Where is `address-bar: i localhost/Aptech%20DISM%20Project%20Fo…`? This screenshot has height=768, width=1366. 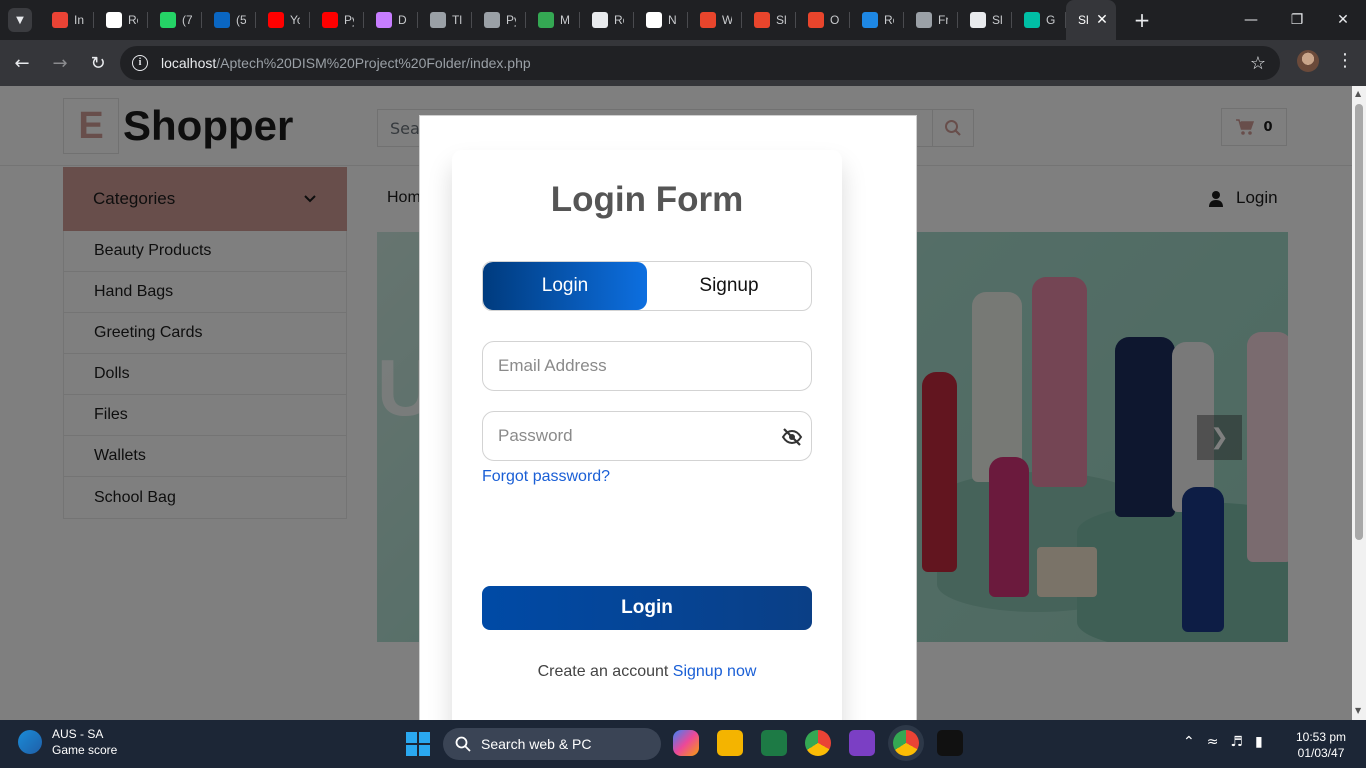
address-bar: i localhost/Aptech%20DISM%20Project%20Fo… is located at coordinates (700, 63).